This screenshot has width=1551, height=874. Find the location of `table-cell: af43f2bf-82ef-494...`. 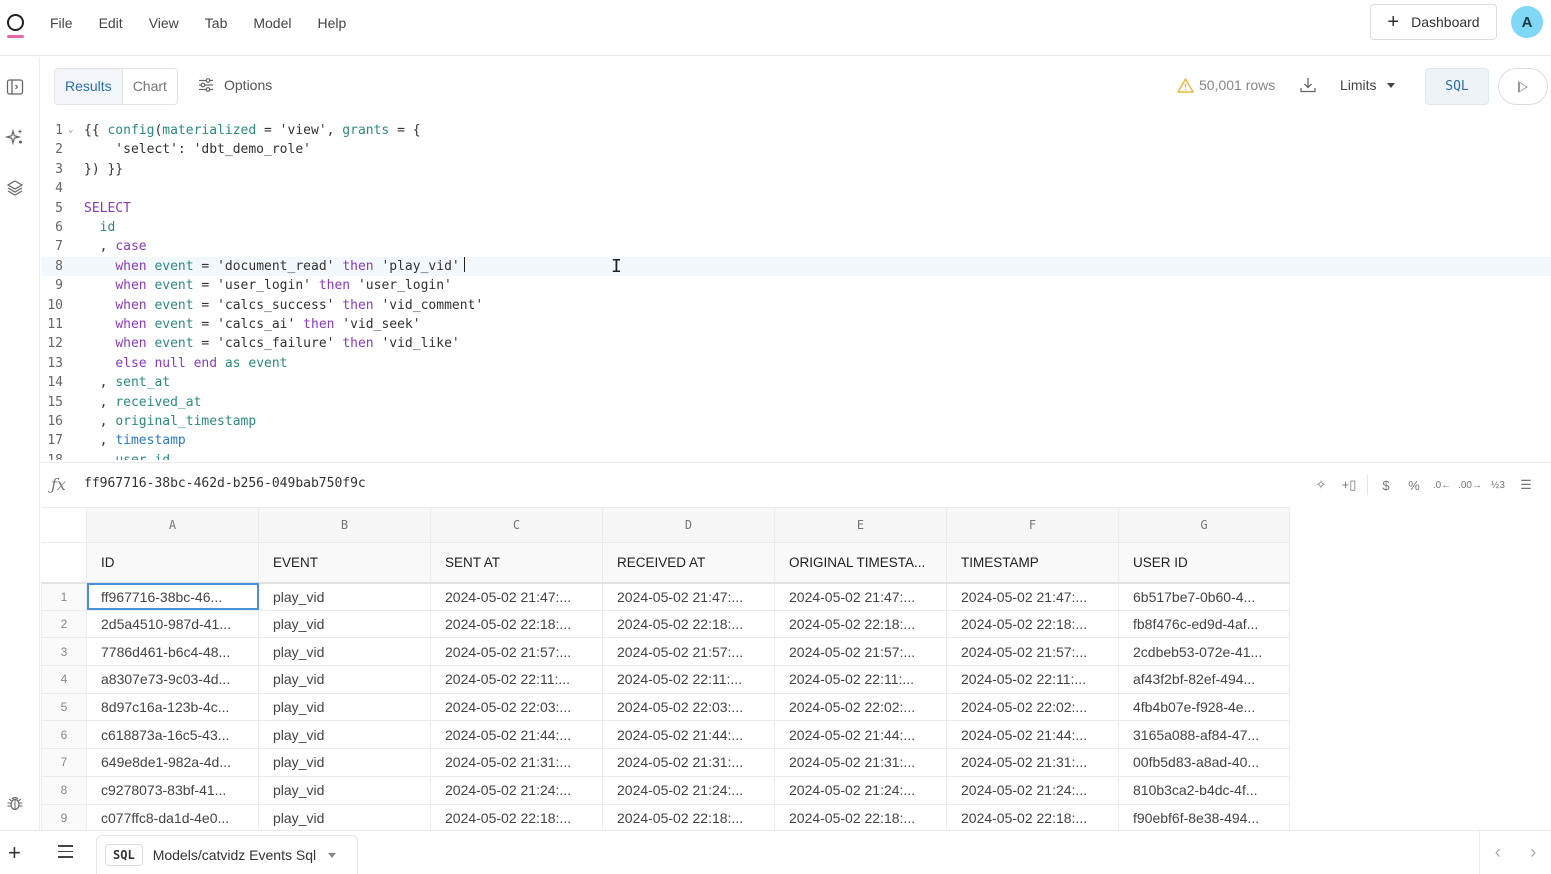

table-cell: af43f2bf-82ef-494... is located at coordinates (1204, 679).